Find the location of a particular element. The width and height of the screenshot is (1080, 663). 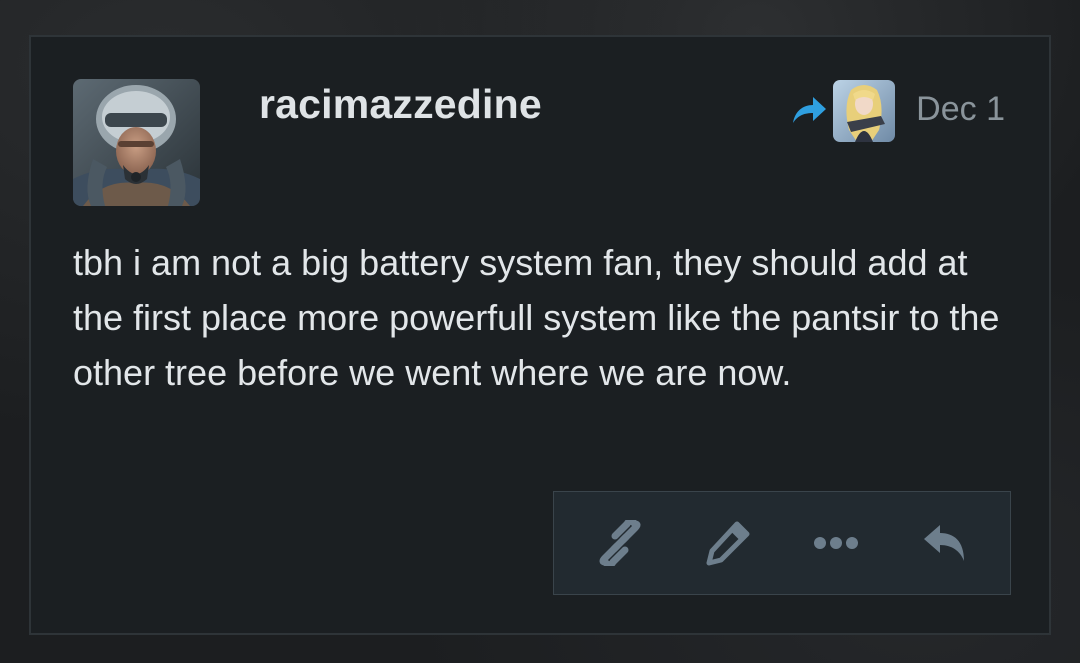

reply-button is located at coordinates (944, 543).